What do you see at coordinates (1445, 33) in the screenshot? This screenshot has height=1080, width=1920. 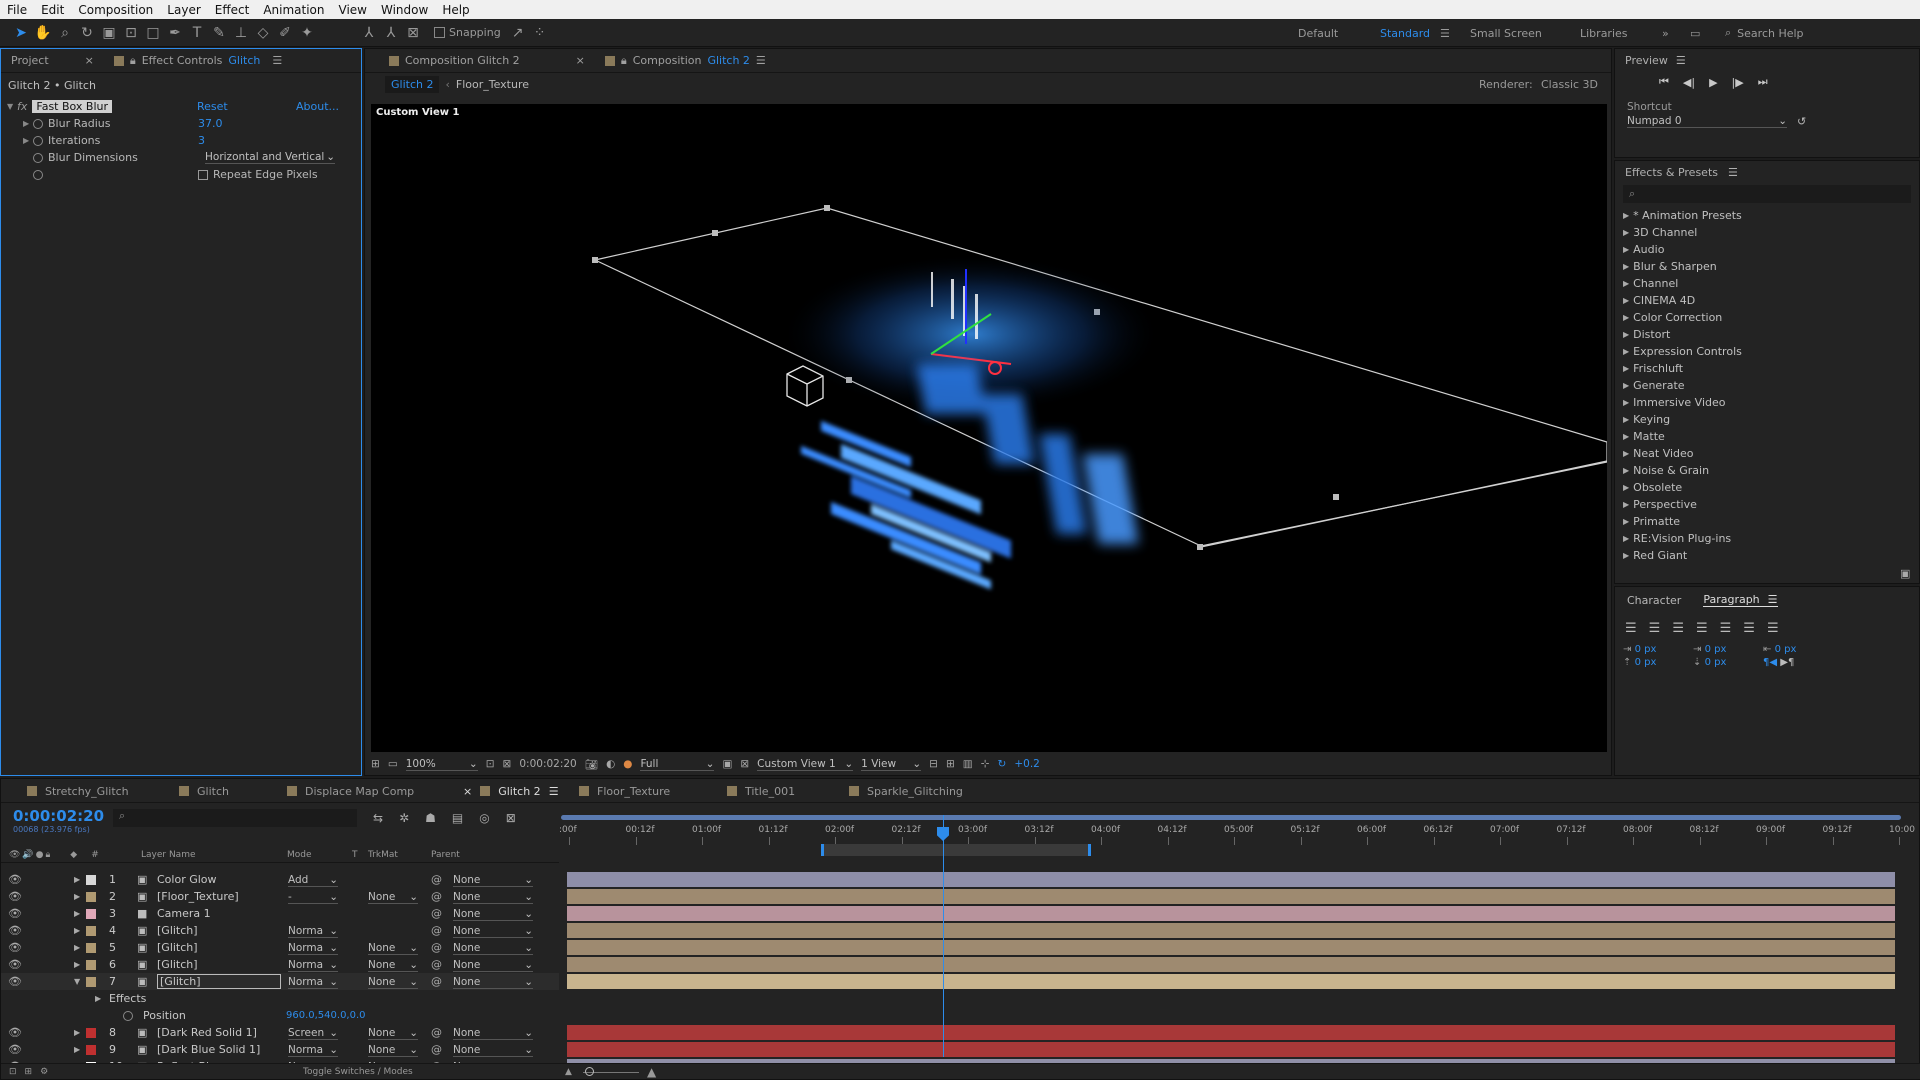 I see `workspace-menu-icon: ☰` at bounding box center [1445, 33].